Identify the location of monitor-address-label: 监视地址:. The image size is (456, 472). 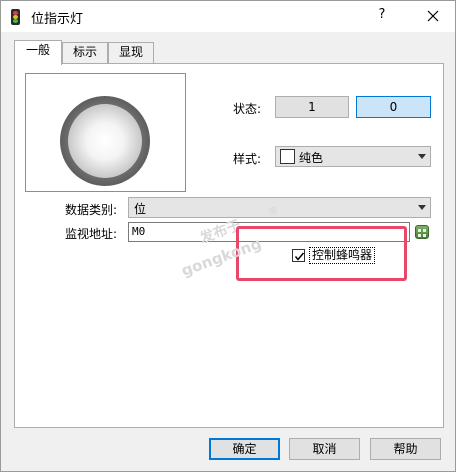
(91, 234).